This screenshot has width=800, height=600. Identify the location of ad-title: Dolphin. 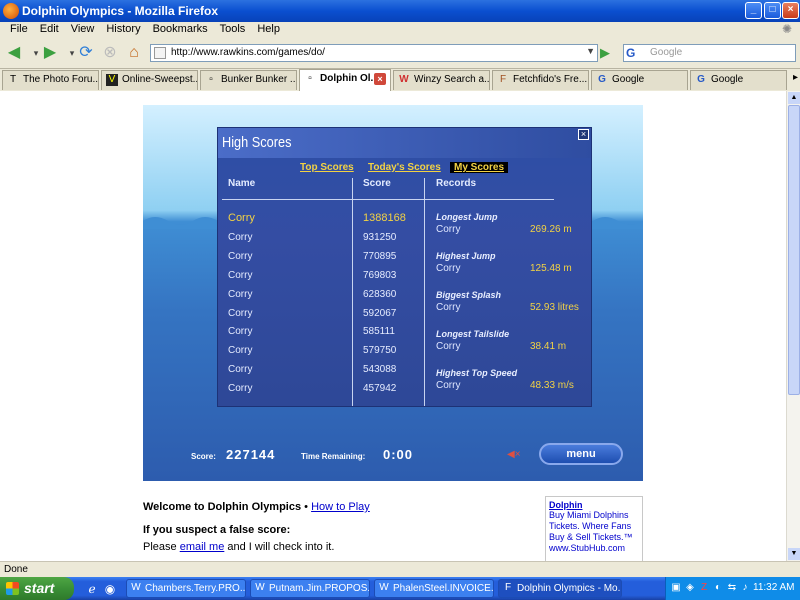
(594, 505).